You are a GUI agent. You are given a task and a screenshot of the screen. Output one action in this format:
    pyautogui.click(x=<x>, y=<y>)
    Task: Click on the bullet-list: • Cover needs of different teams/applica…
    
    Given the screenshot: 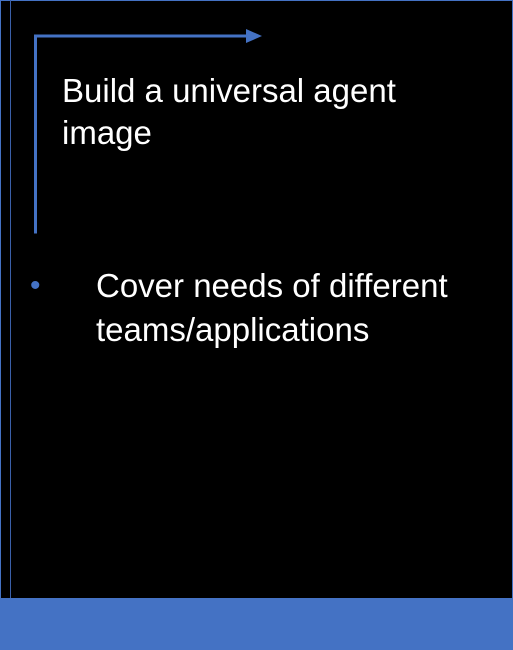 What is the action you would take?
    pyautogui.click(x=265, y=308)
    